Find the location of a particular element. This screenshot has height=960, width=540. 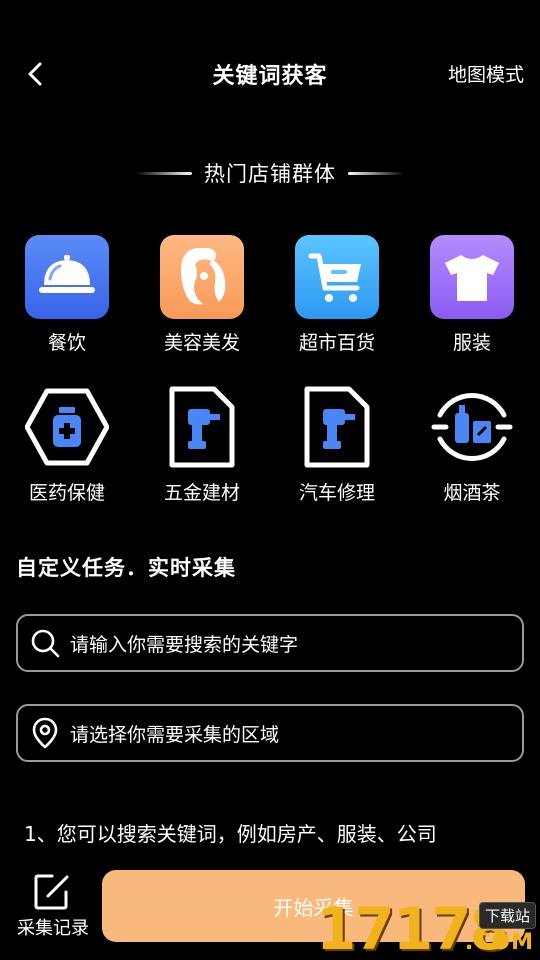

watermark-logo: 17178 下载站 .COM is located at coordinates (428, 929).